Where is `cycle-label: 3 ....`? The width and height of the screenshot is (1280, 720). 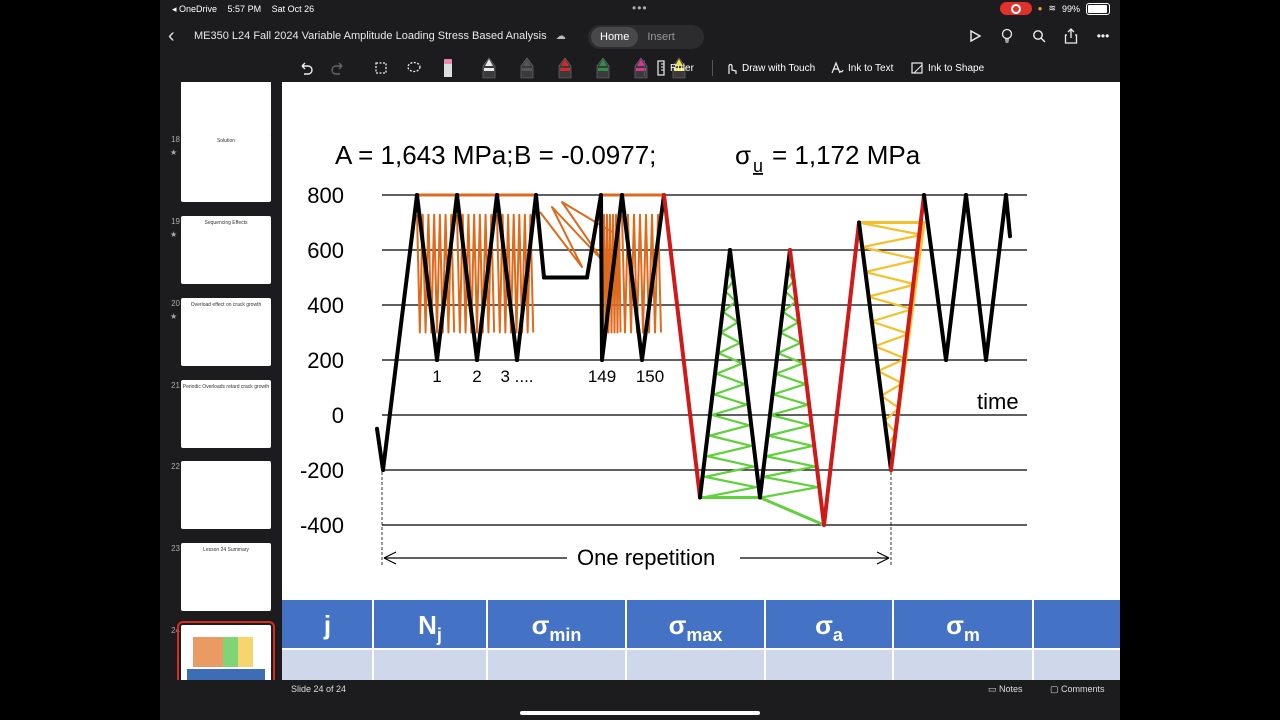 cycle-label: 3 .... is located at coordinates (516, 376).